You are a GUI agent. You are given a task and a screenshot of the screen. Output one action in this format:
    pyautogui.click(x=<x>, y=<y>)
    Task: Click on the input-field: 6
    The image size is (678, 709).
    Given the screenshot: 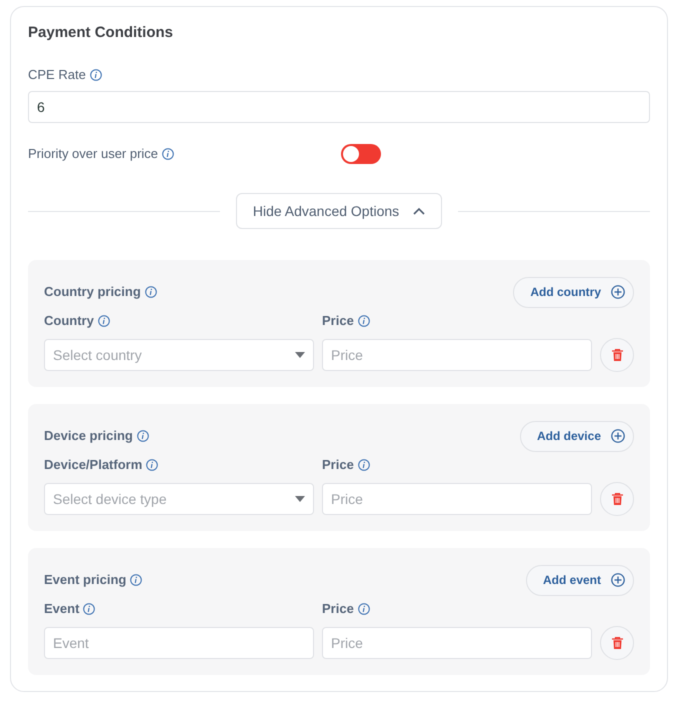 What is the action you would take?
    pyautogui.click(x=339, y=107)
    